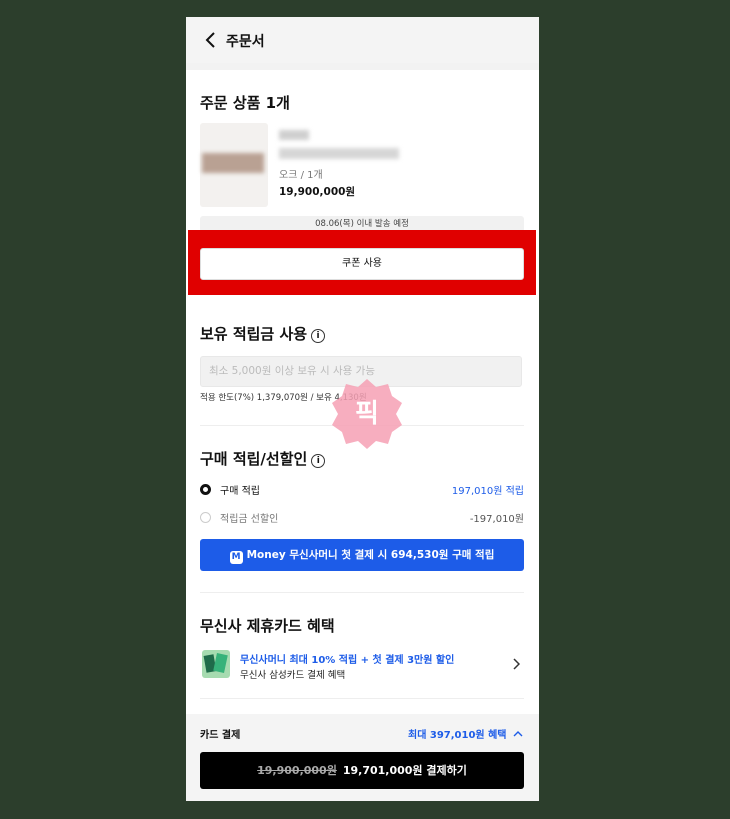 This screenshot has width=730, height=819. Describe the element at coordinates (347, 658) in the screenshot. I see `card-benefit-link: 무신사머니 최대 10% 적립 + 첫 결제 3만원 할인` at that location.